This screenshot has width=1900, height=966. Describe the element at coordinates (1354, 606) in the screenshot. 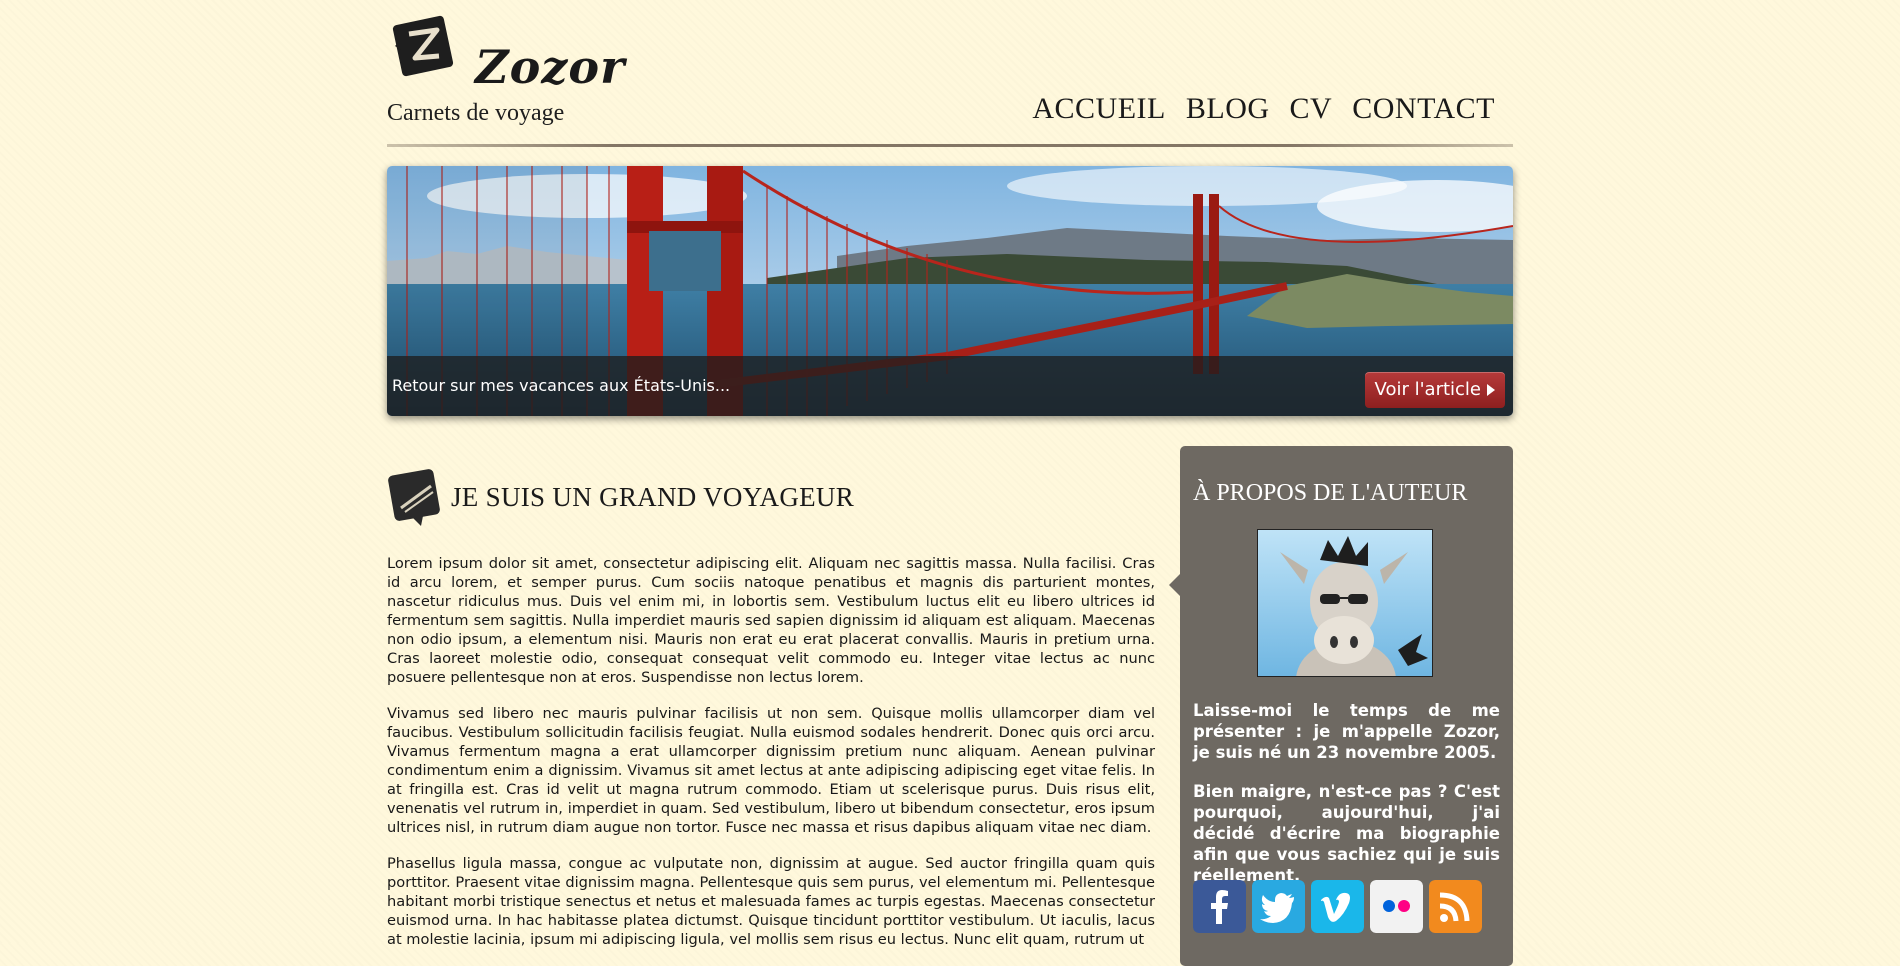

I see `zozor-donkey-image` at that location.